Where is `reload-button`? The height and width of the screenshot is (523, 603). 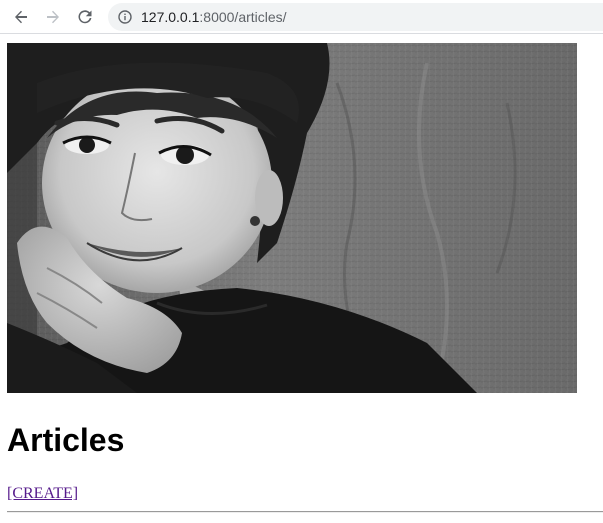 reload-button is located at coordinates (85, 17).